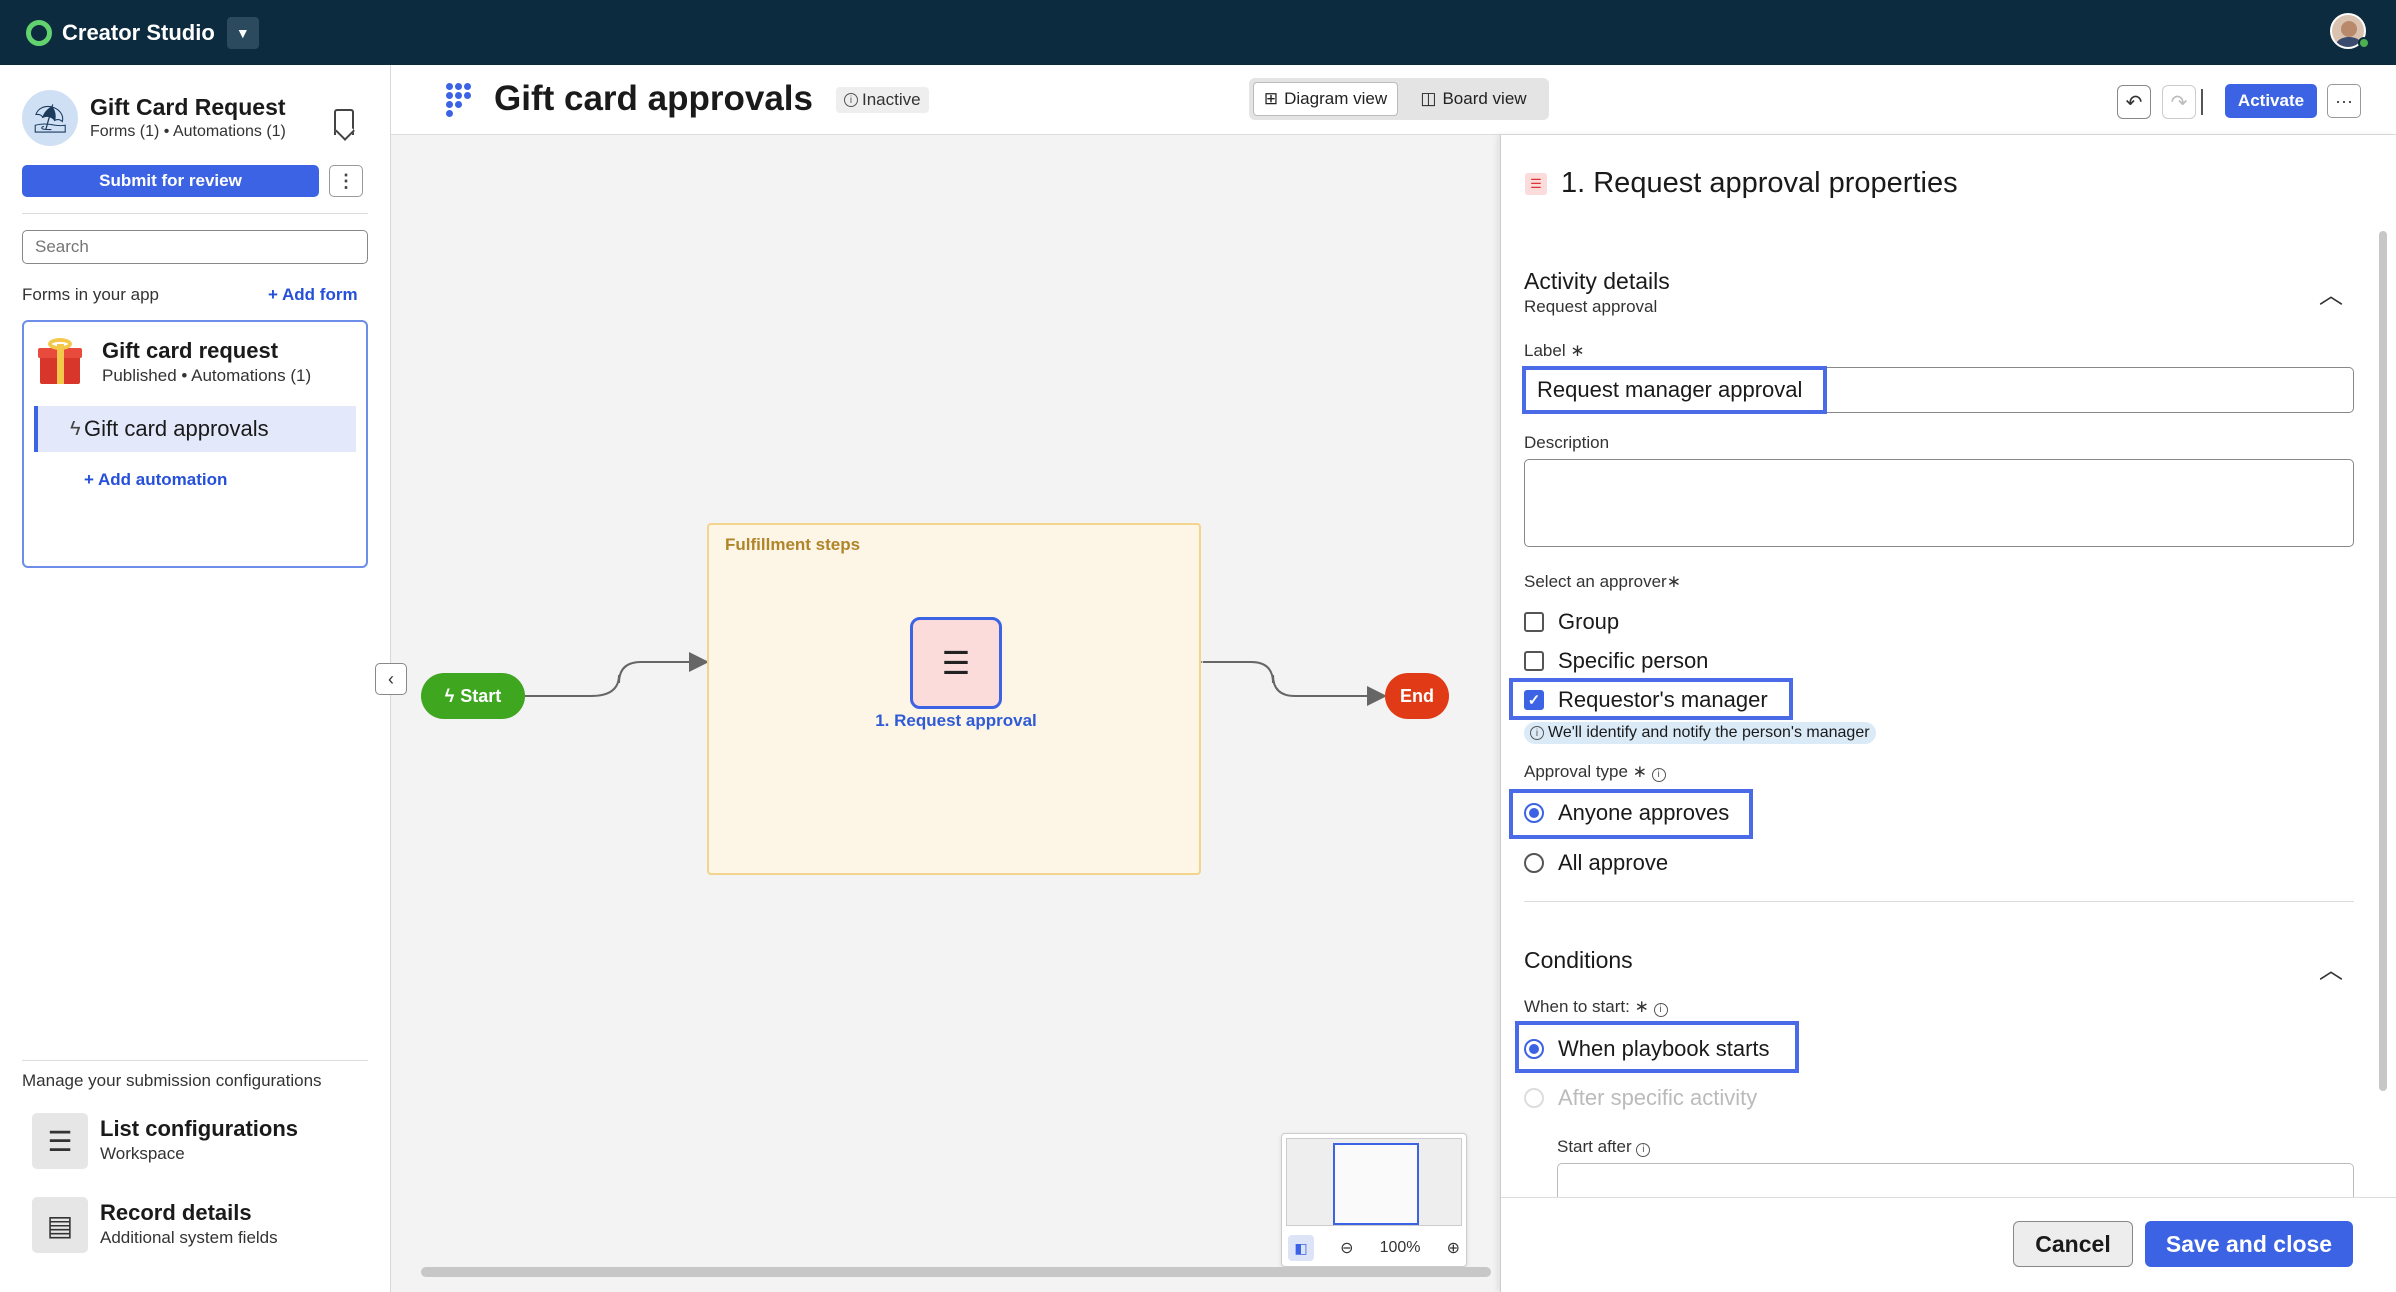 The height and width of the screenshot is (1292, 2396). I want to click on zoom-out-icon: ⊖, so click(1346, 1248).